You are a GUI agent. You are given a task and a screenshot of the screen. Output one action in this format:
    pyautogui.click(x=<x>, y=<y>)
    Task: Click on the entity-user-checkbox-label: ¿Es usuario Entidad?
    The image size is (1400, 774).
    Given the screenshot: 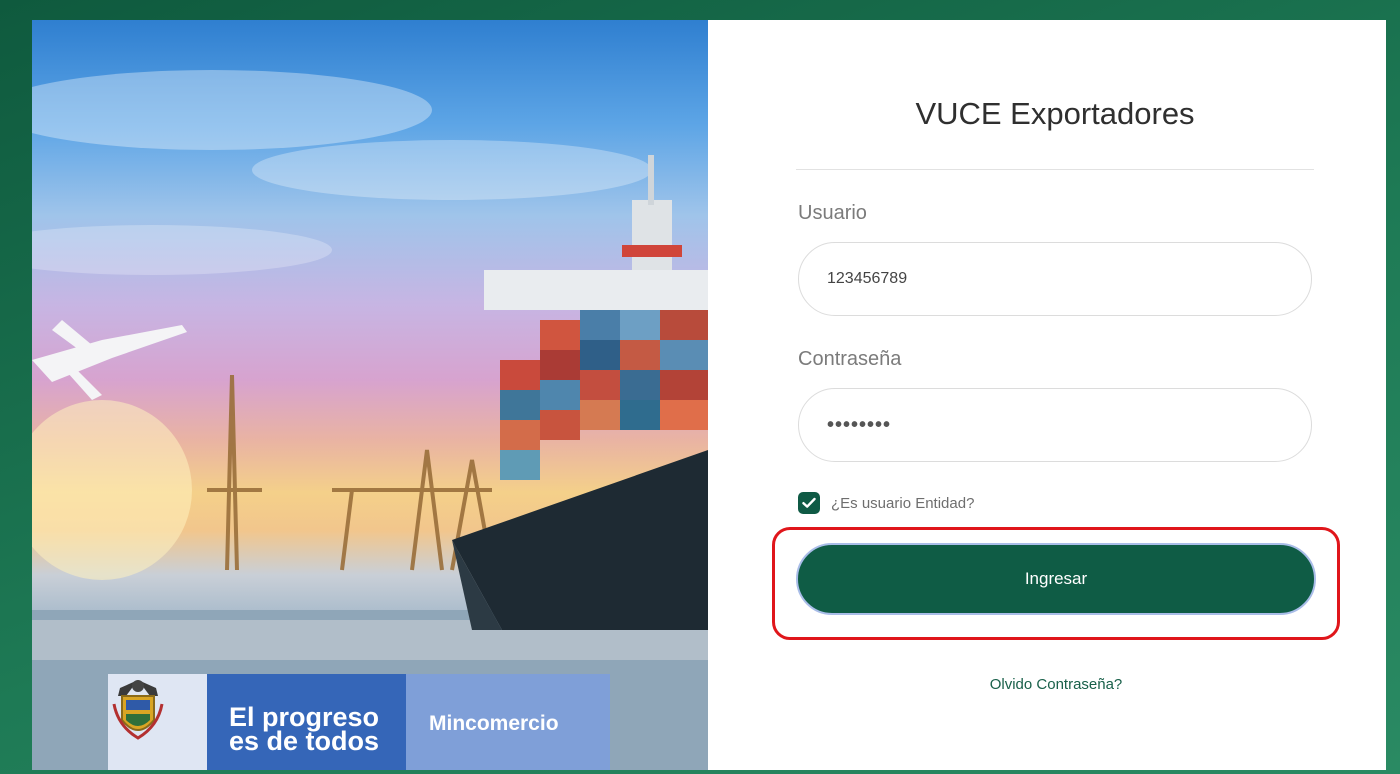 What is the action you would take?
    pyautogui.click(x=903, y=503)
    